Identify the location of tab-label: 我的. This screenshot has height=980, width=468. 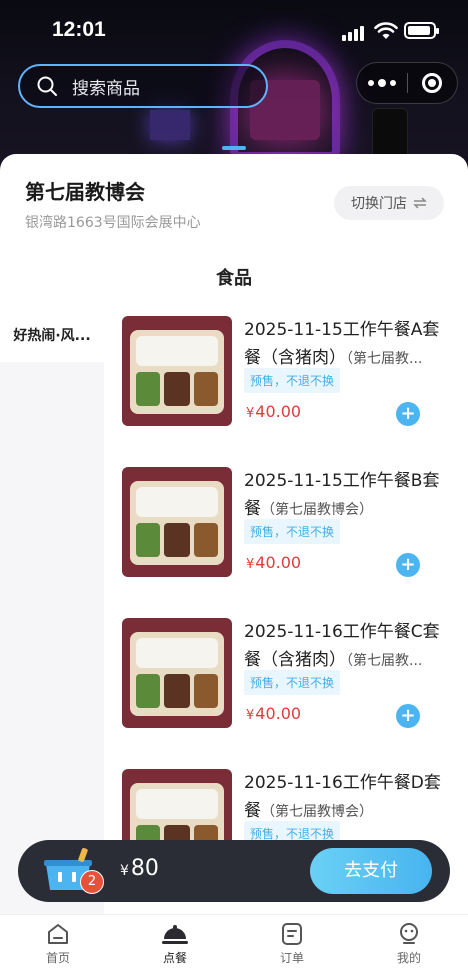
(408, 958).